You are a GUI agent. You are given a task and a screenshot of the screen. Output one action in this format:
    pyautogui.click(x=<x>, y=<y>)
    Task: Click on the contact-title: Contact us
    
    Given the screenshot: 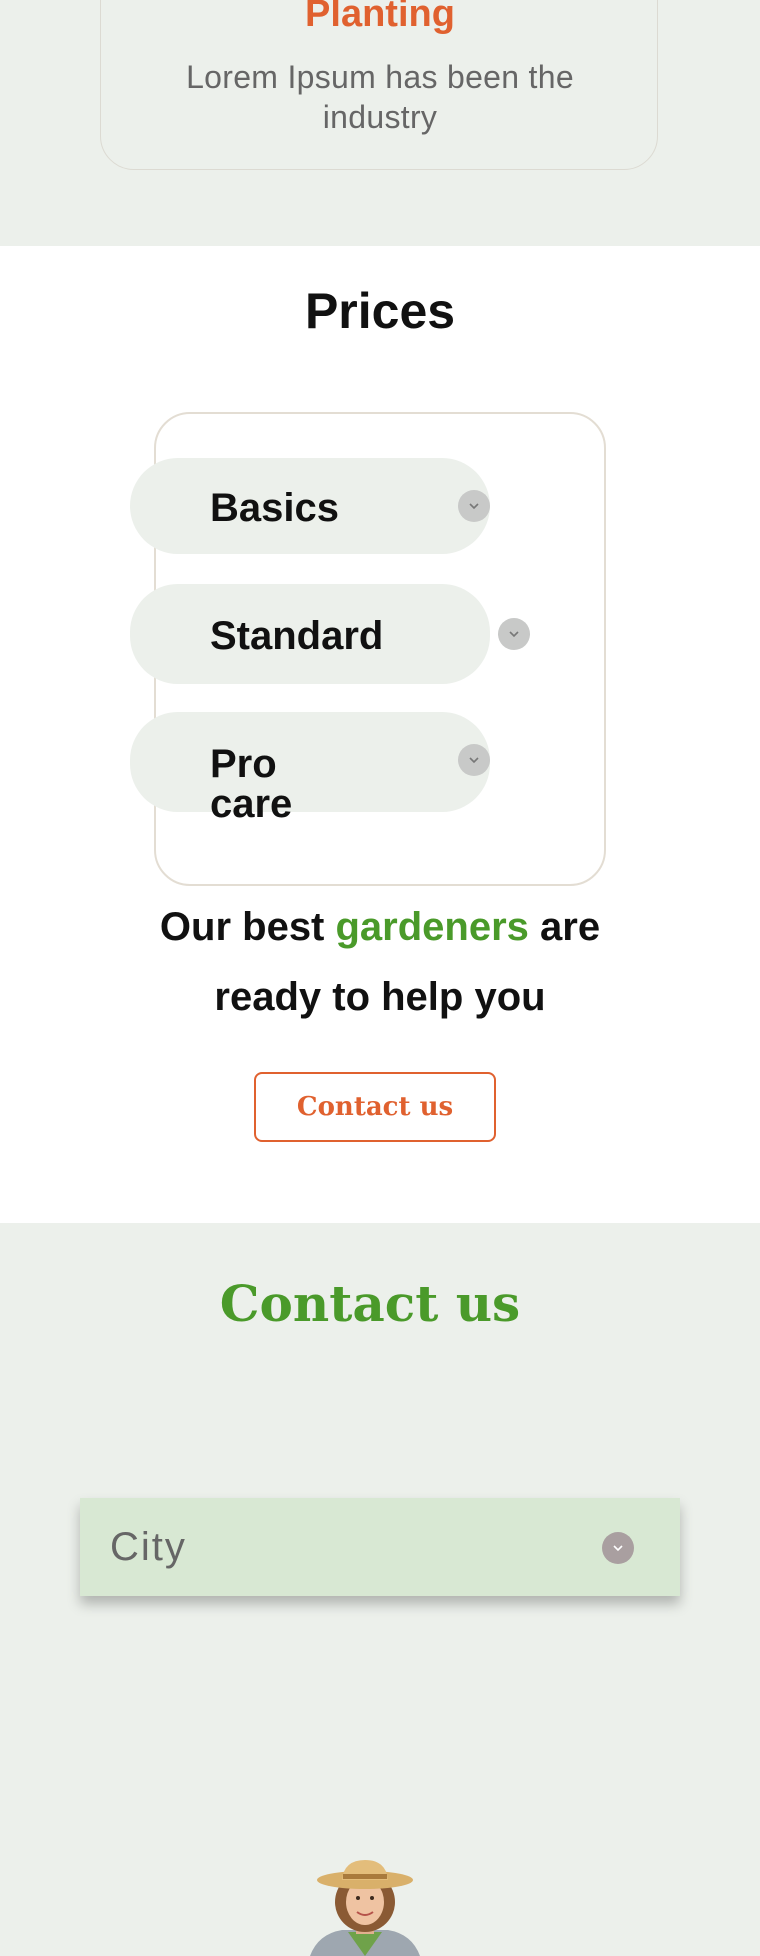 What is the action you would take?
    pyautogui.click(x=370, y=1303)
    